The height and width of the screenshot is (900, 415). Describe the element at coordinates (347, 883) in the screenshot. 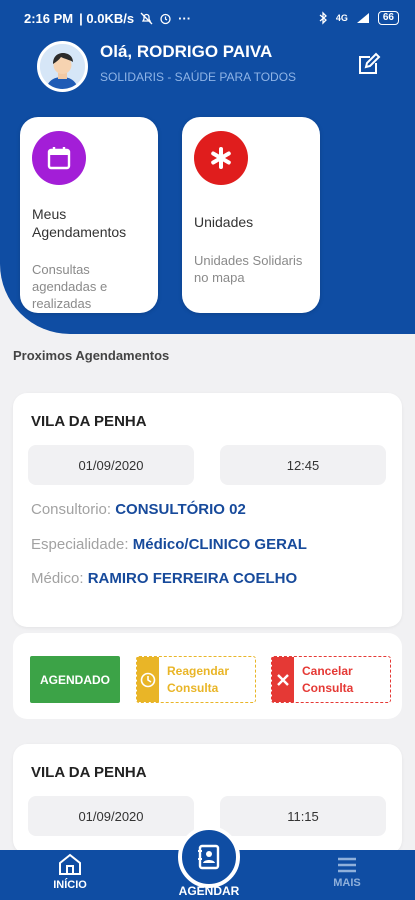

I see `nav-more-label: MAIS` at that location.